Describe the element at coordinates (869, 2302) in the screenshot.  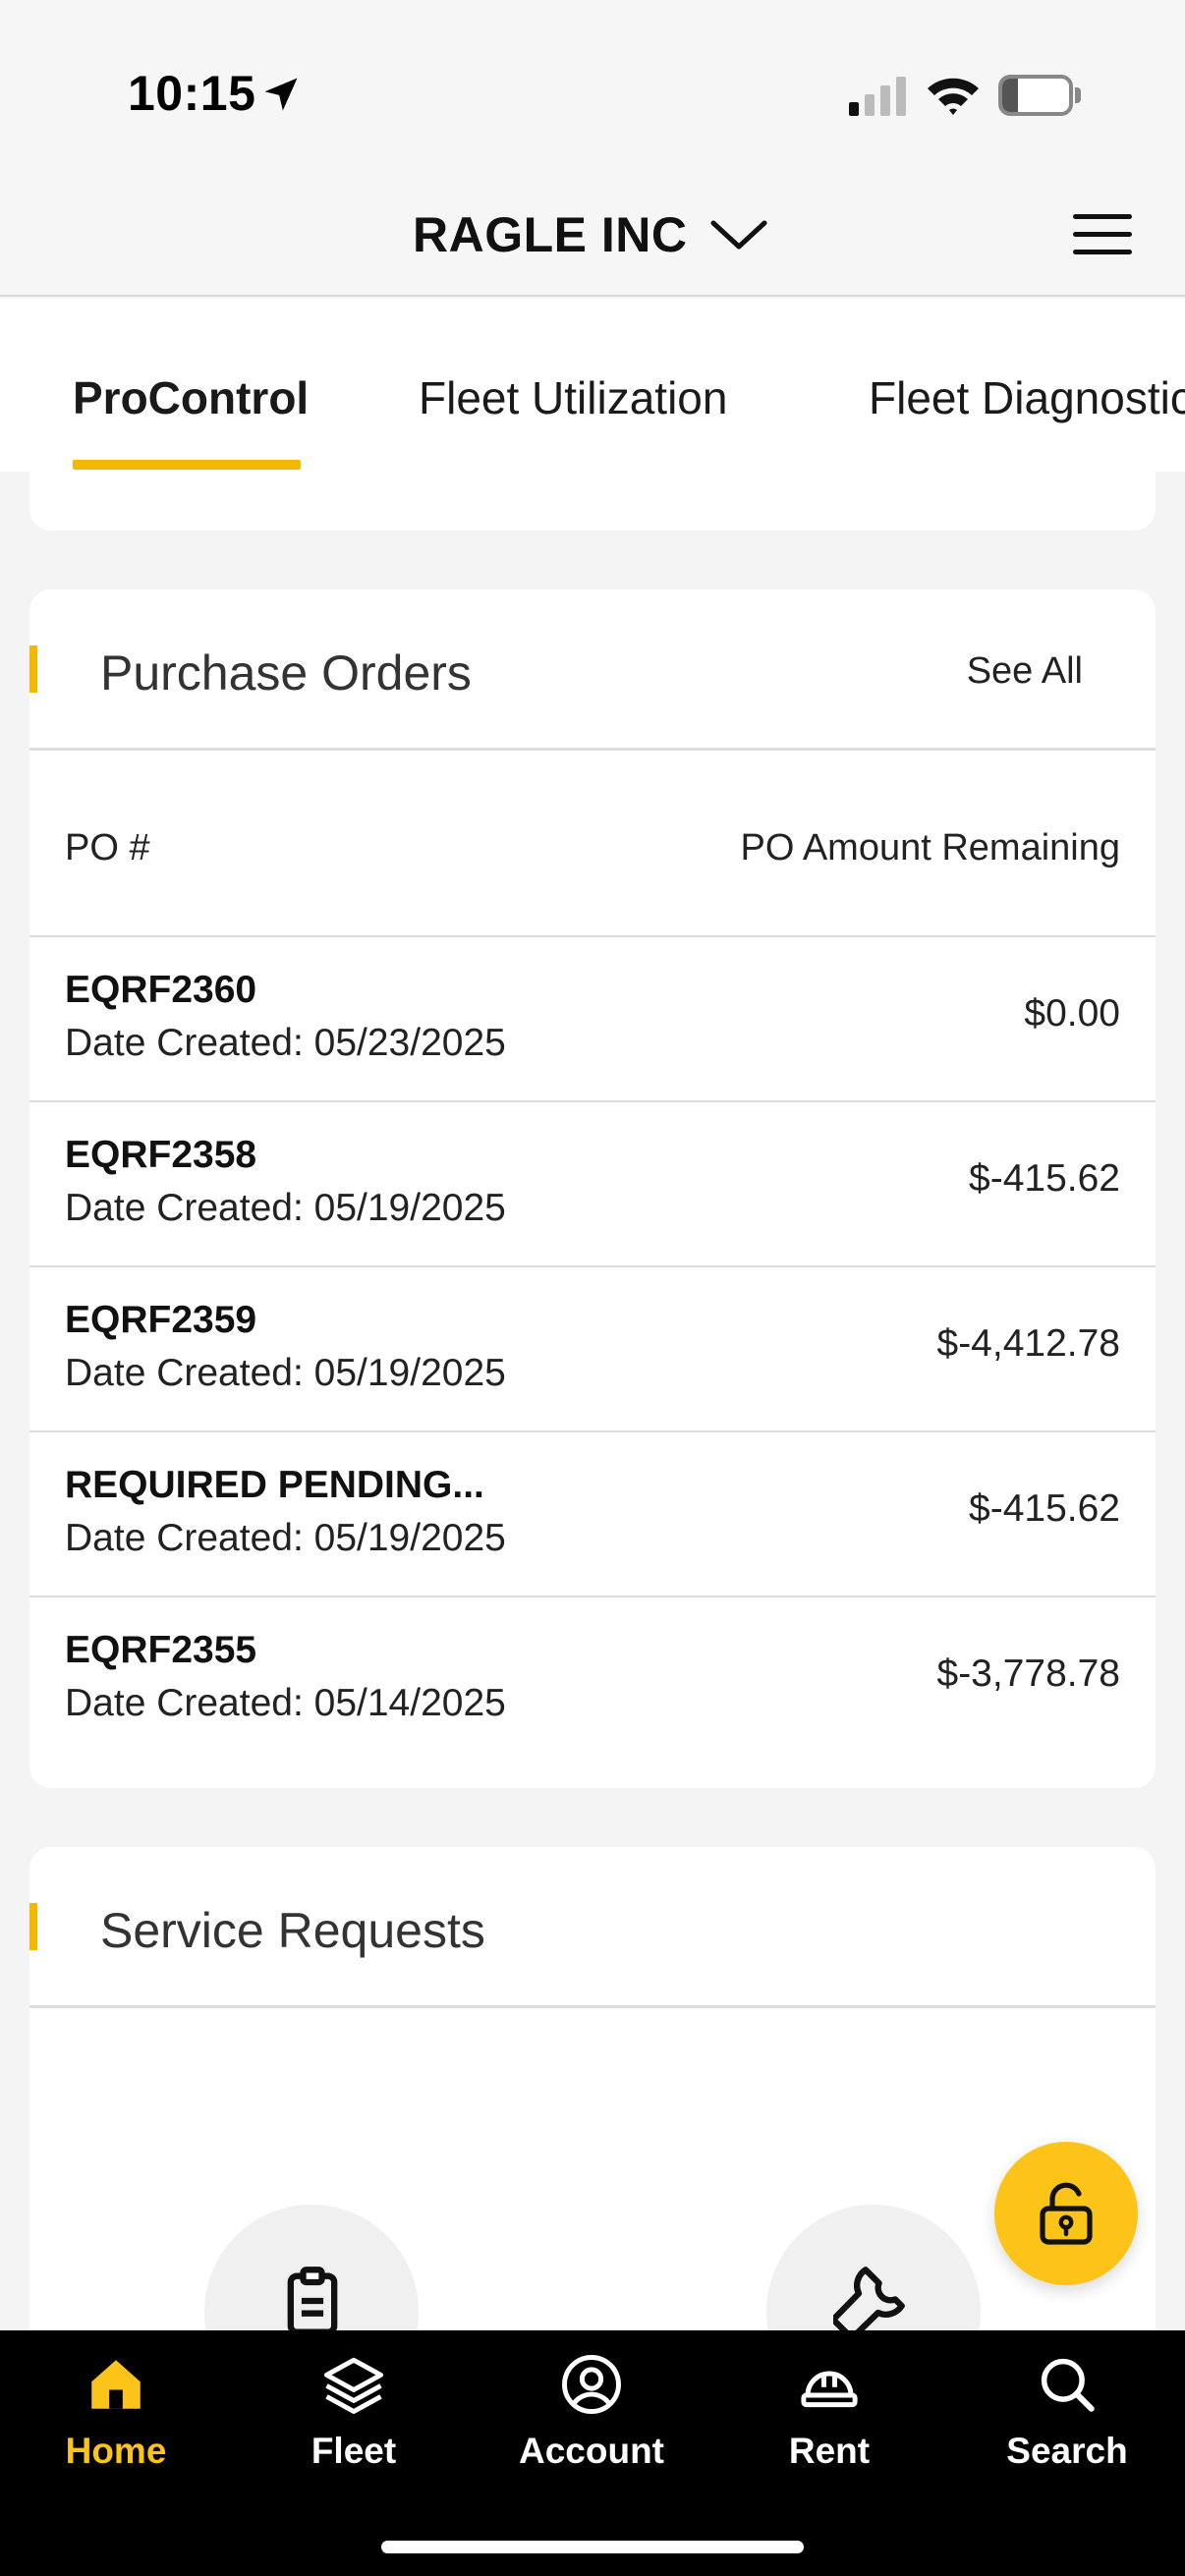
I see `wrench-icon` at that location.